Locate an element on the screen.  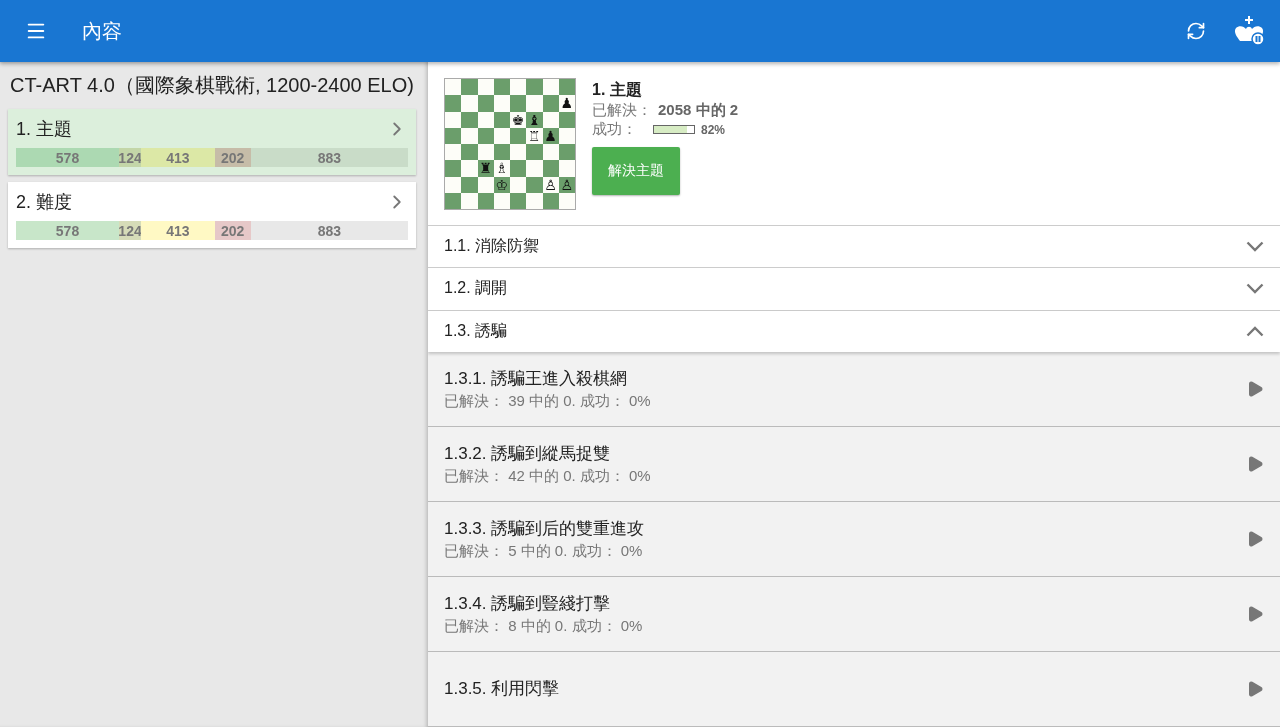
chess-piece: ♖ is located at coordinates (534, 135).